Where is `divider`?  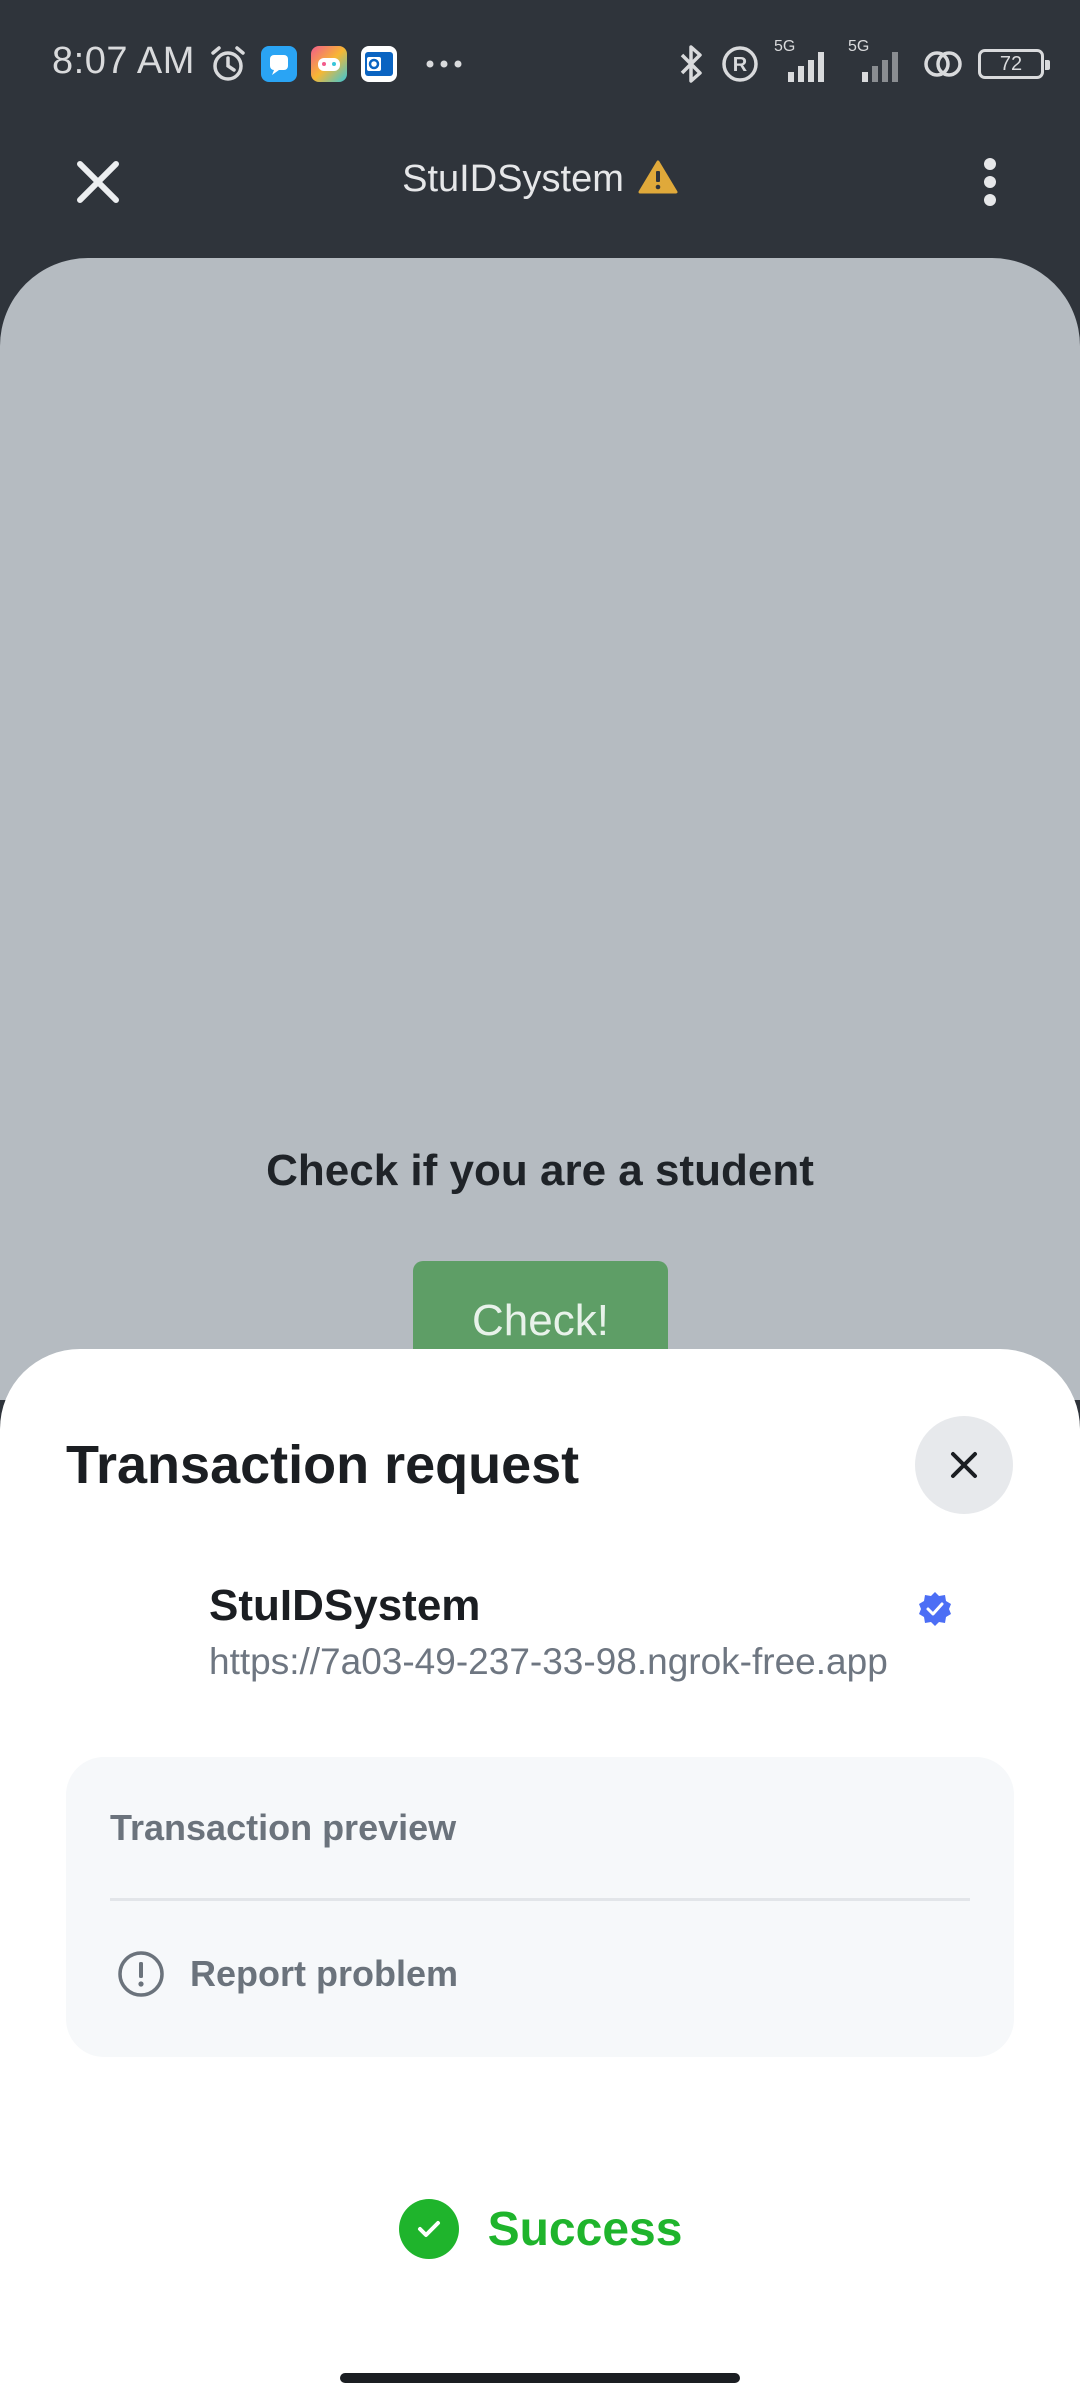 divider is located at coordinates (540, 1899).